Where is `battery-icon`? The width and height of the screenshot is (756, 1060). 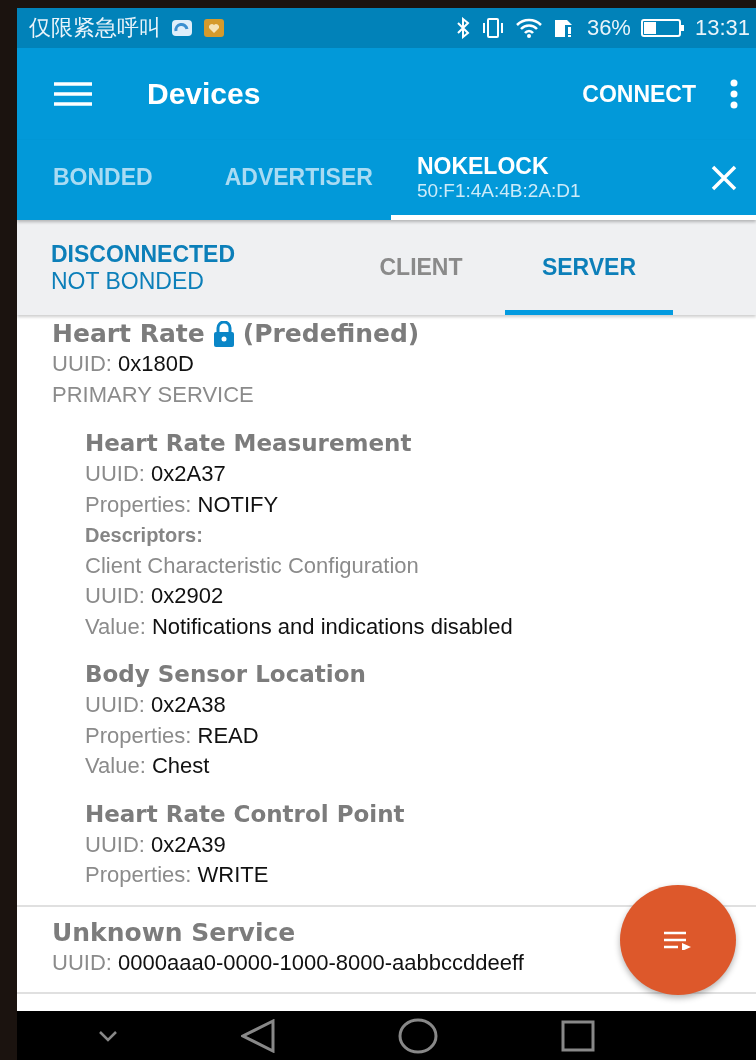
battery-icon is located at coordinates (662, 28).